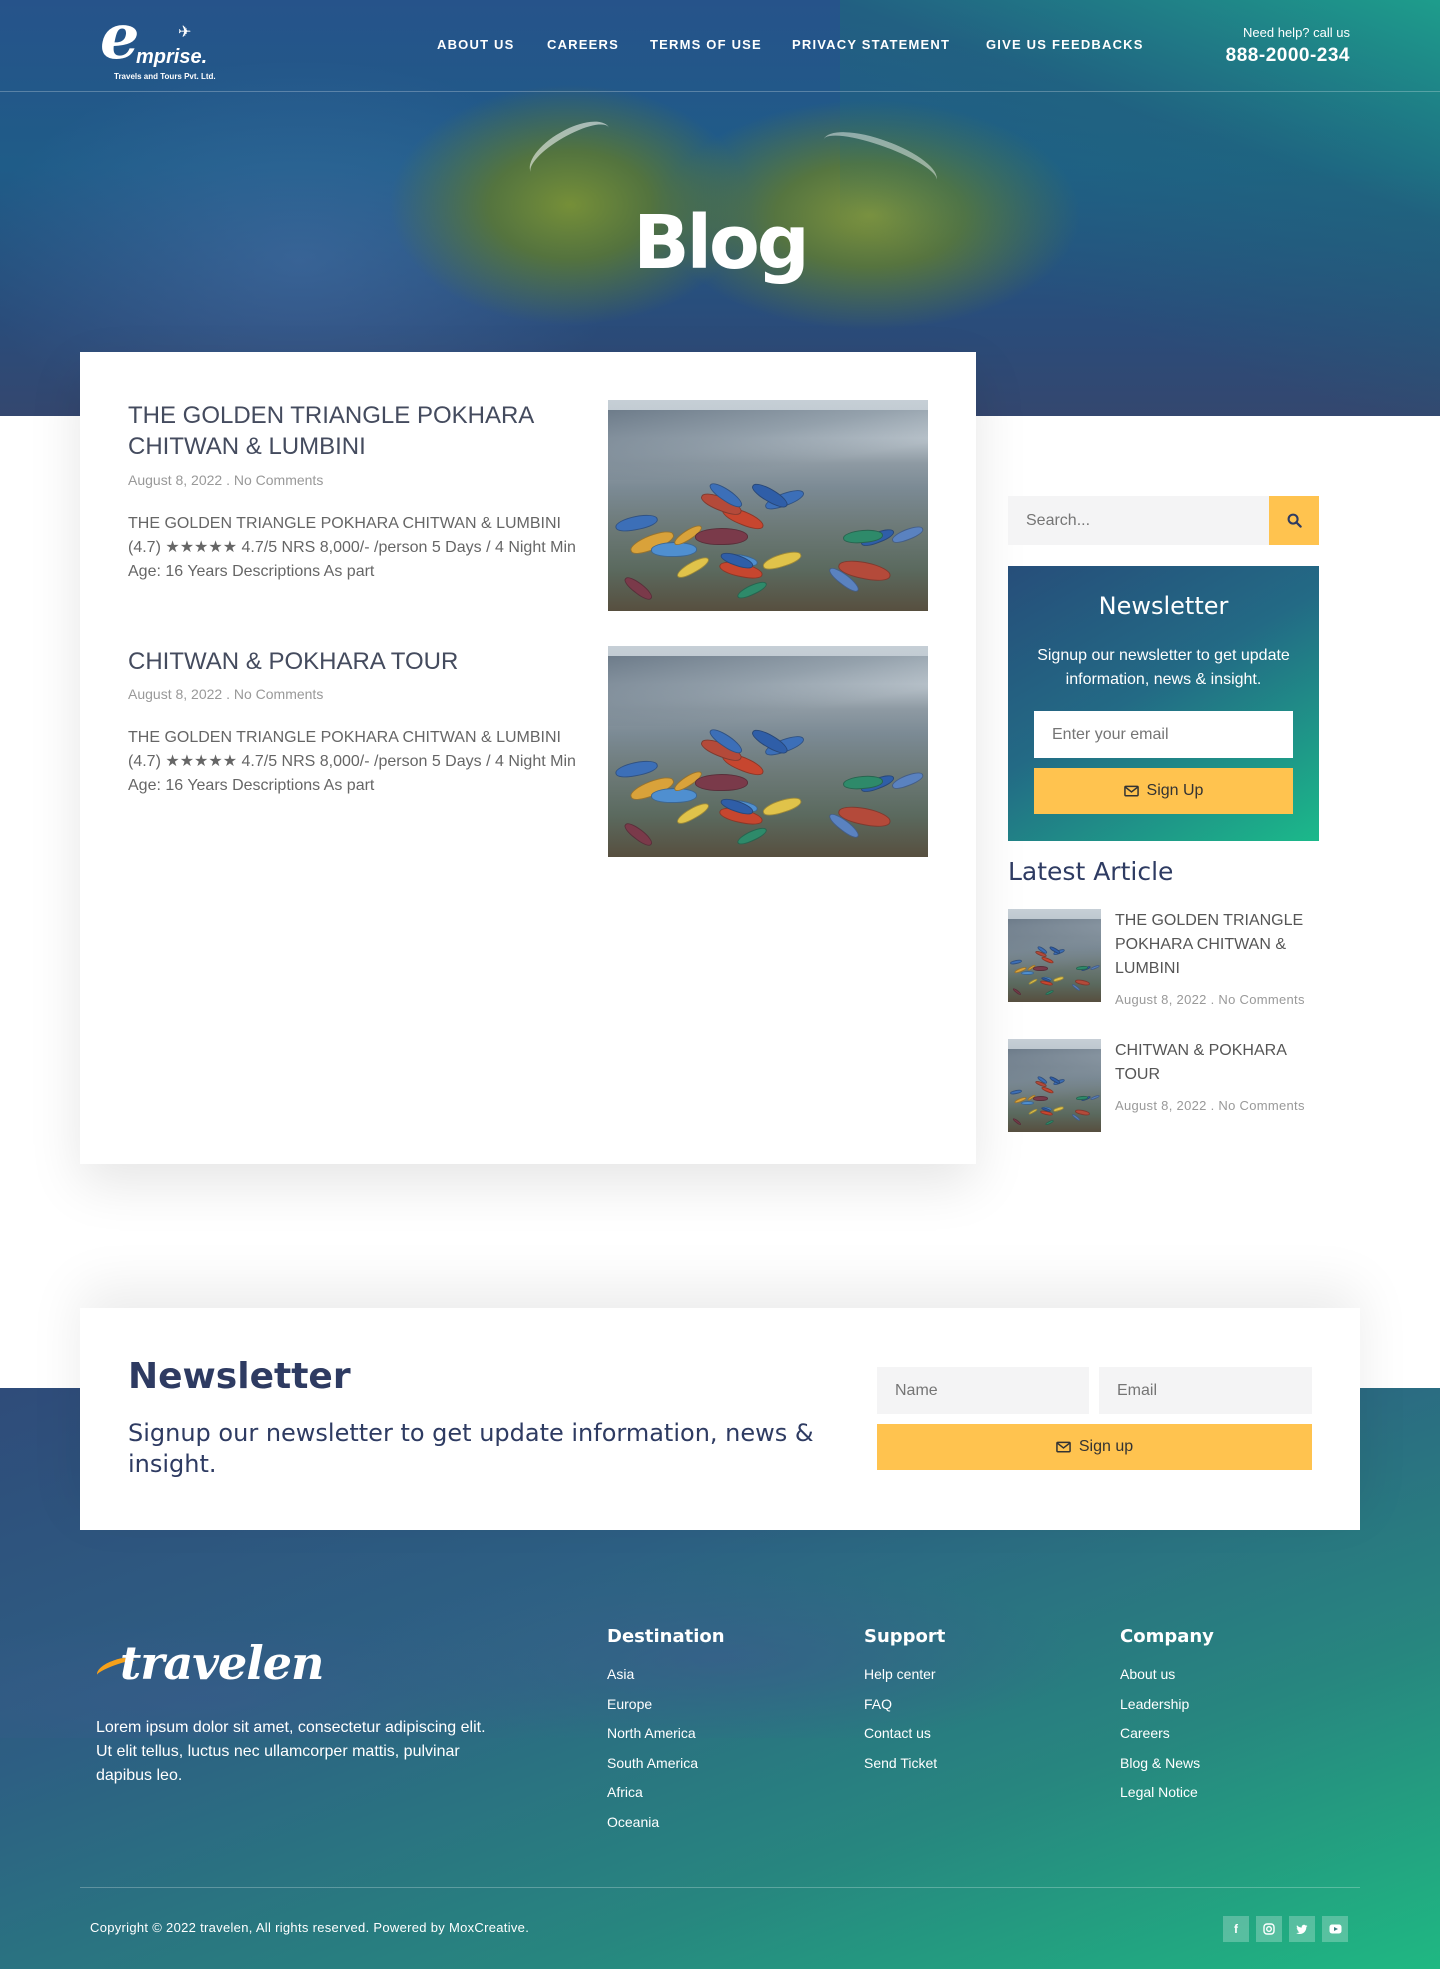  I want to click on footer-link-careers: Careers, so click(1167, 1739).